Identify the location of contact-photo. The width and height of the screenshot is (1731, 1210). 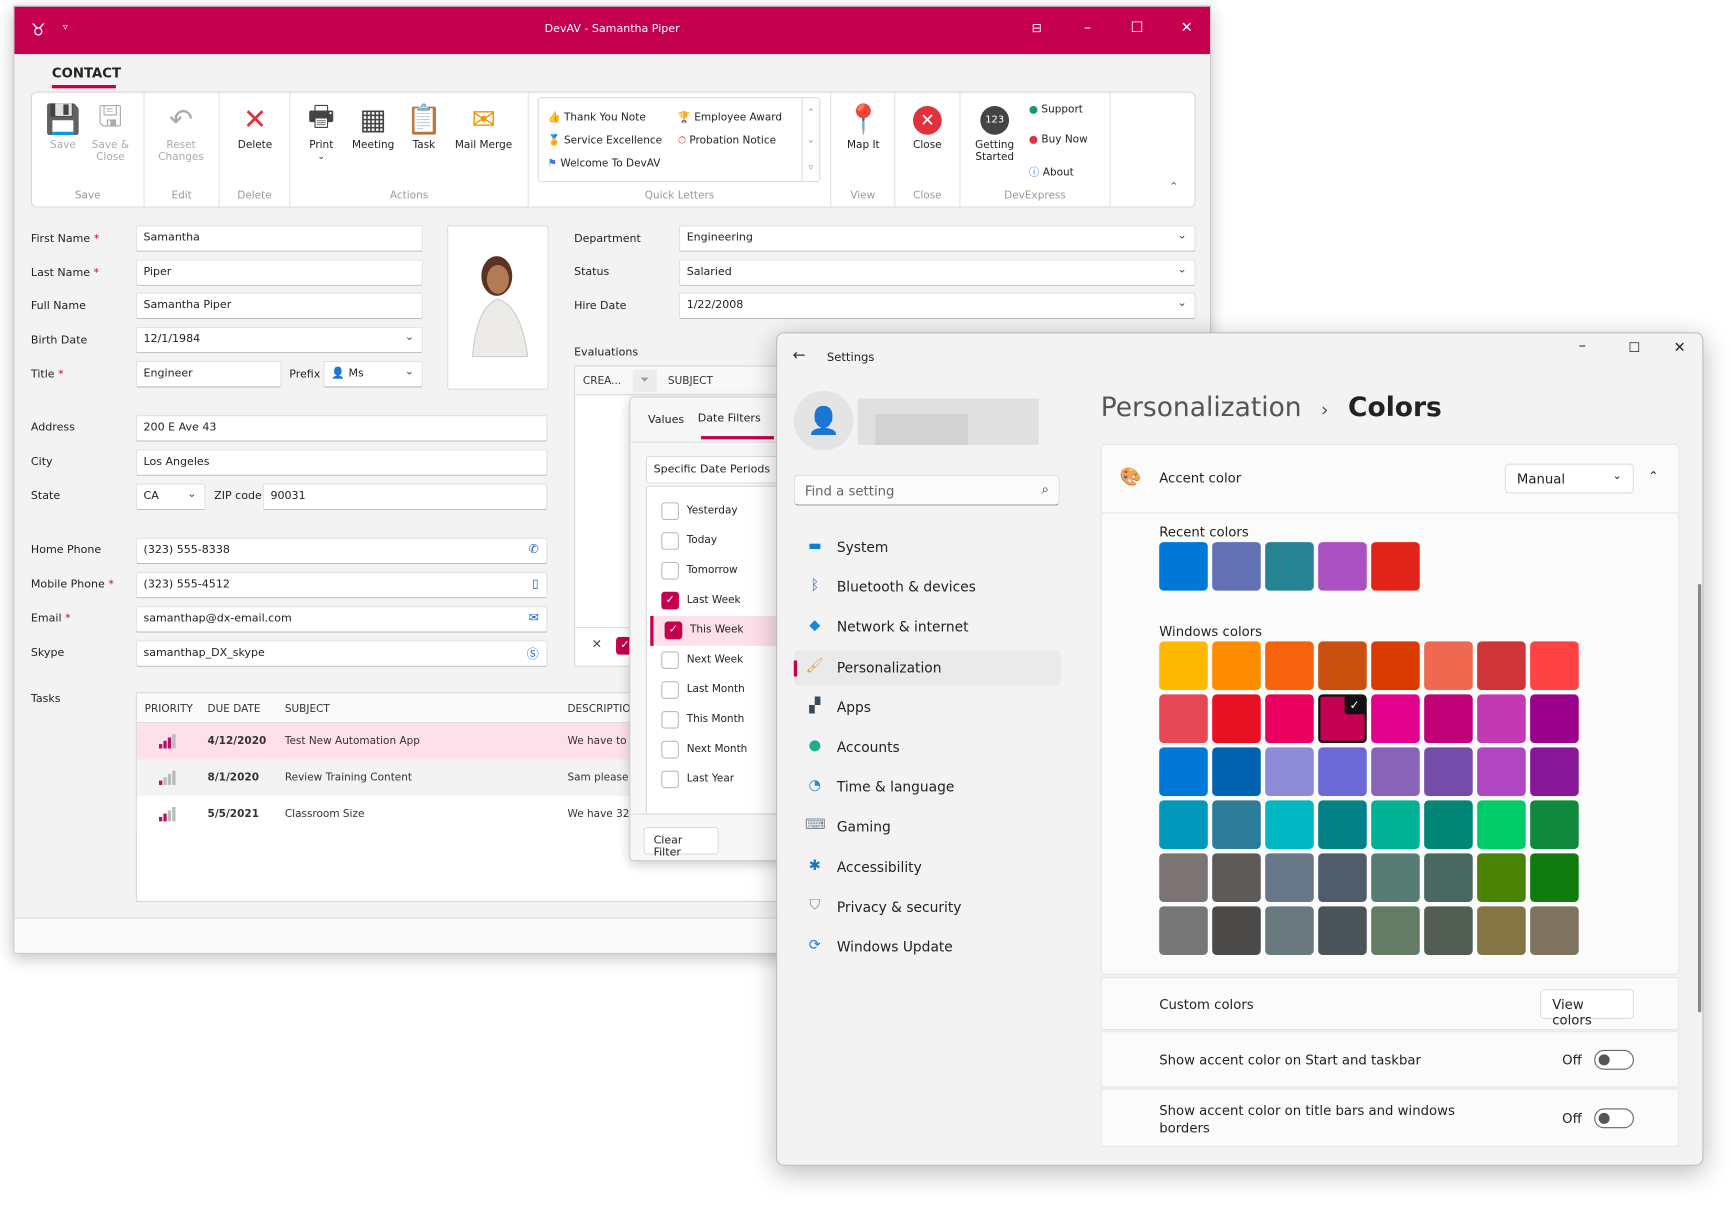
(498, 307).